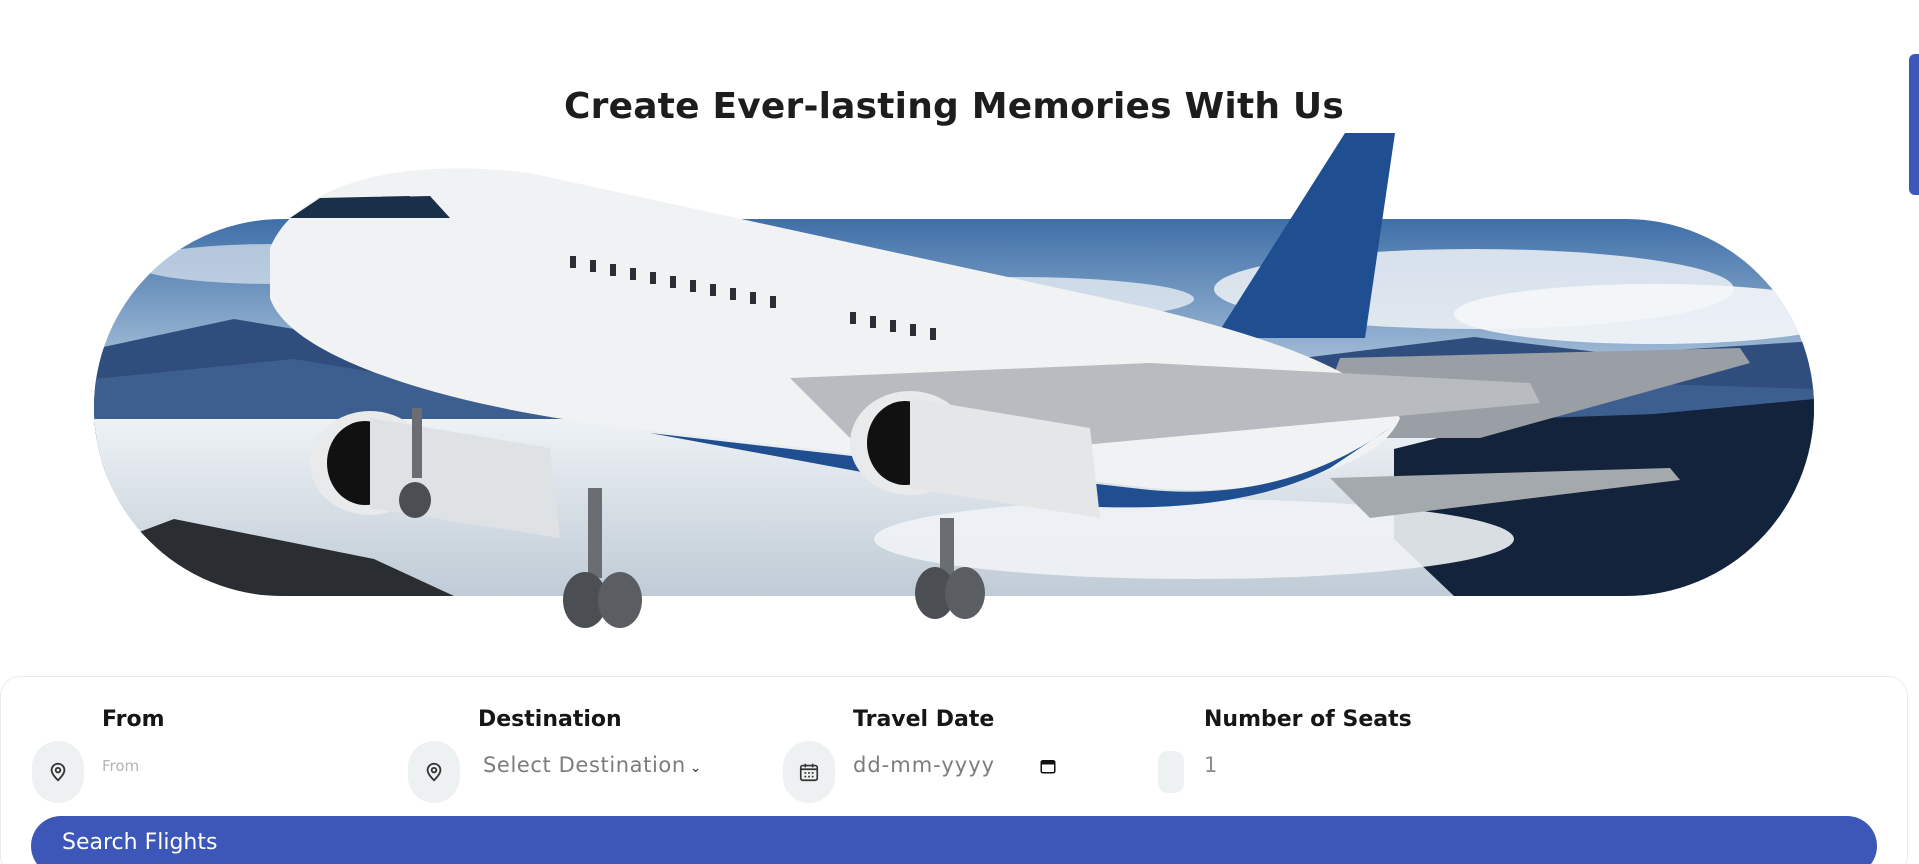 This screenshot has width=1919, height=864. Describe the element at coordinates (1358, 750) in the screenshot. I see `seats-field: Number of Seats 1` at that location.